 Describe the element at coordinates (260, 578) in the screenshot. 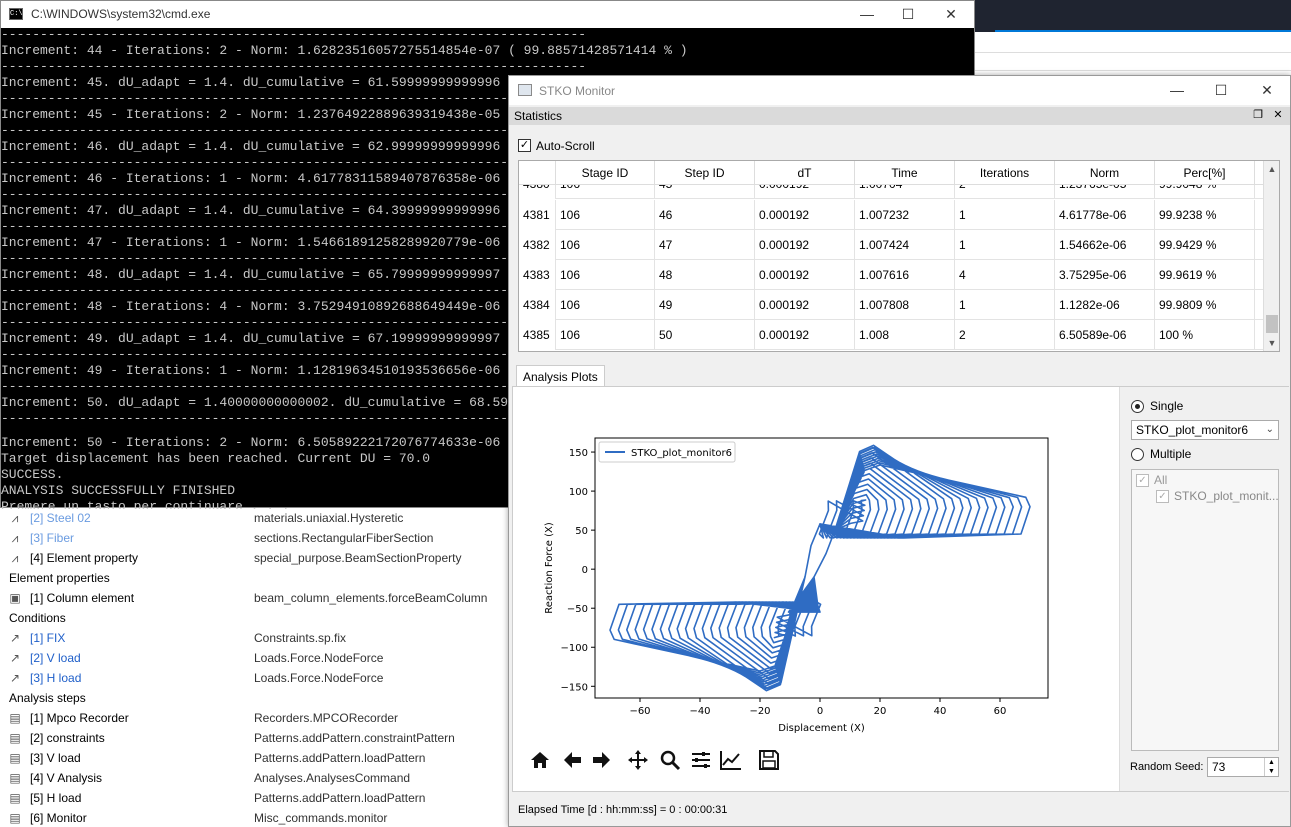

I see `tree-item: Element properties` at that location.